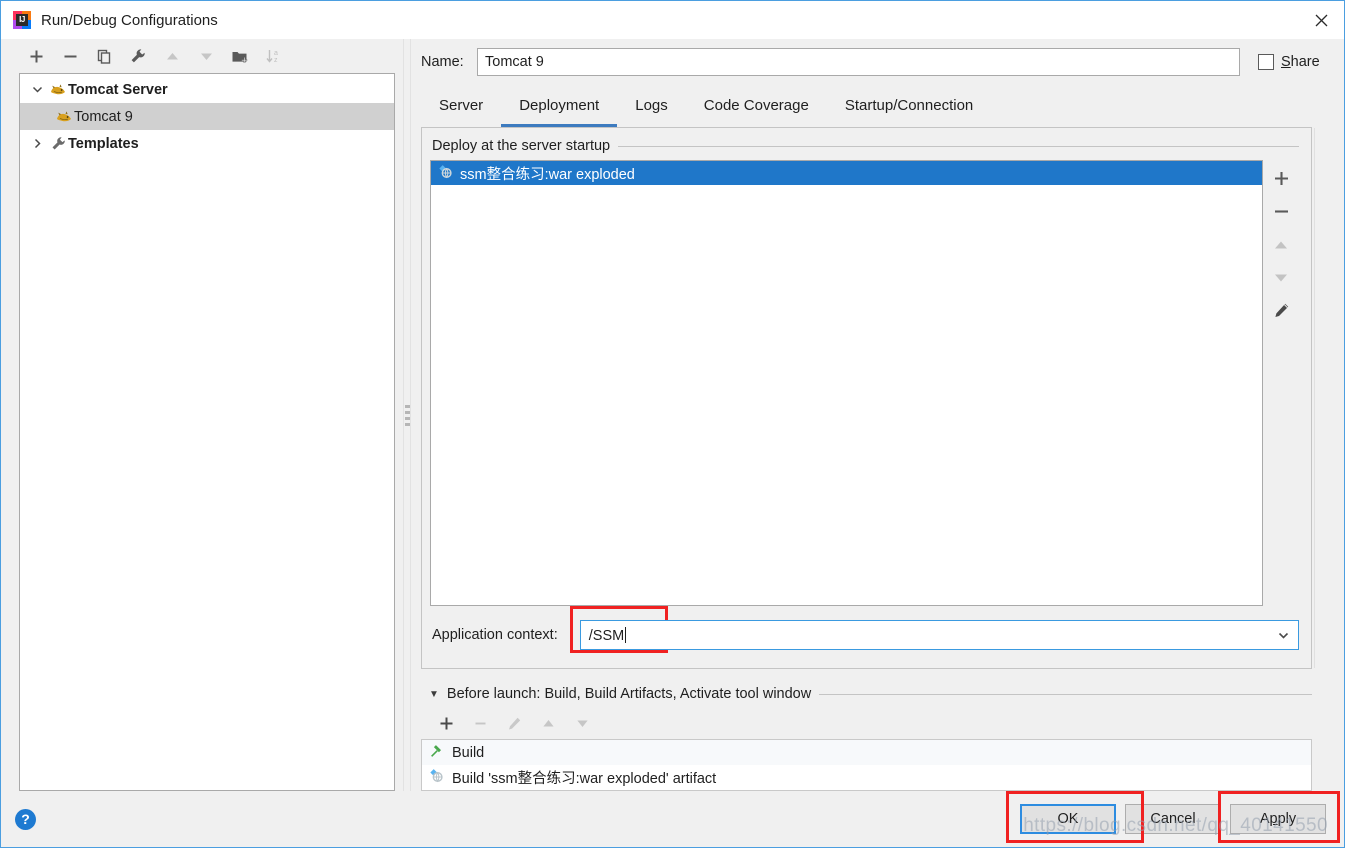 The image size is (1345, 848). Describe the element at coordinates (207, 89) in the screenshot. I see `tree-node-tomcat-server: Tomcat Server` at that location.